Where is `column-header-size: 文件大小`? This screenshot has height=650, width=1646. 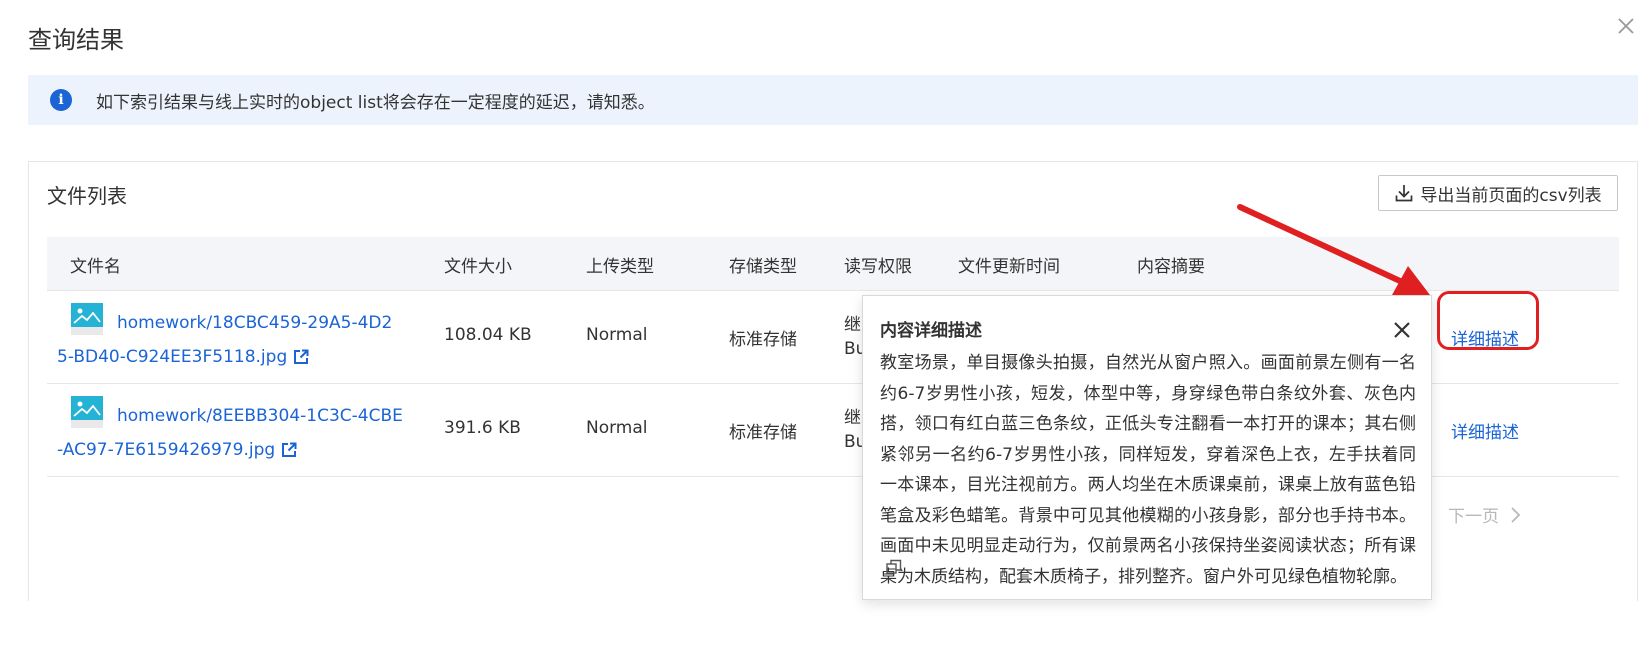 column-header-size: 文件大小 is located at coordinates (478, 267).